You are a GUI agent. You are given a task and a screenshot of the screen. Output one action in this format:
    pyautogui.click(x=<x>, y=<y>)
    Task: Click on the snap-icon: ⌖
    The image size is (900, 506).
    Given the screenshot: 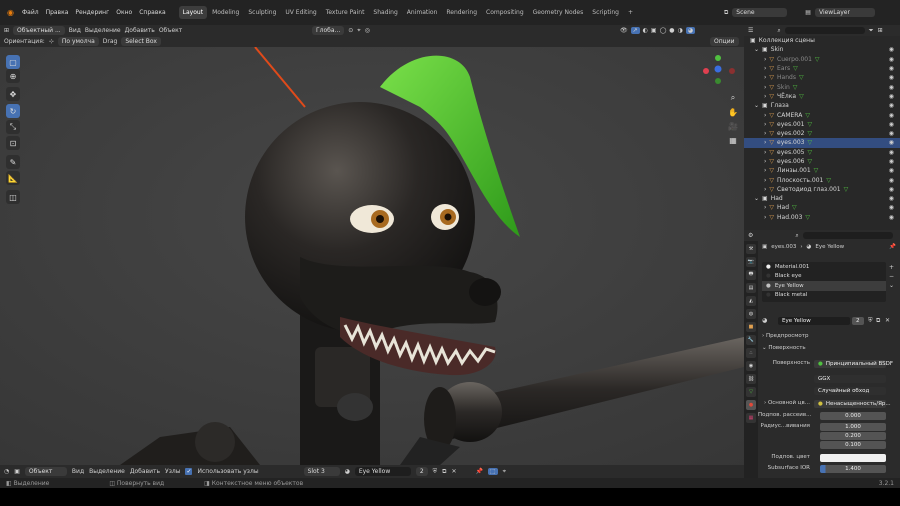 What is the action you would take?
    pyautogui.click(x=358, y=31)
    